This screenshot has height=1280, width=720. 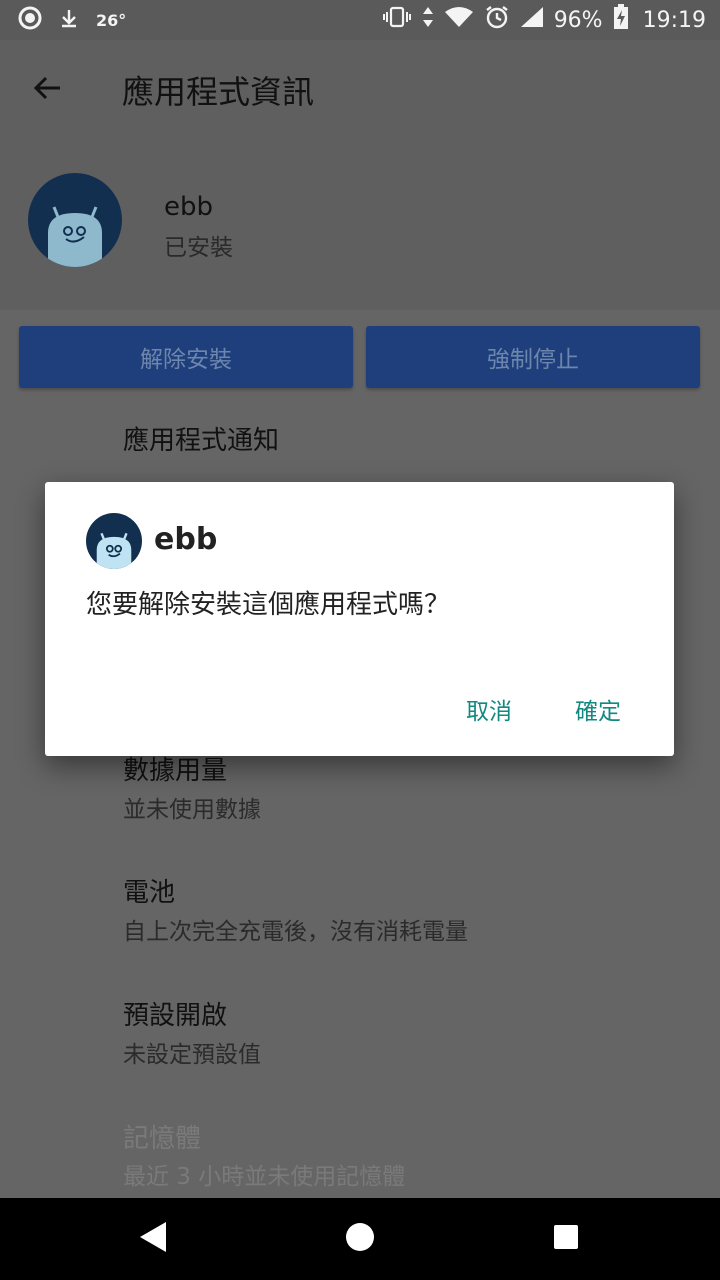 I want to click on list-item-battery-subtitle: 自上次完全充電後，沒有消耗電量, so click(x=295, y=932).